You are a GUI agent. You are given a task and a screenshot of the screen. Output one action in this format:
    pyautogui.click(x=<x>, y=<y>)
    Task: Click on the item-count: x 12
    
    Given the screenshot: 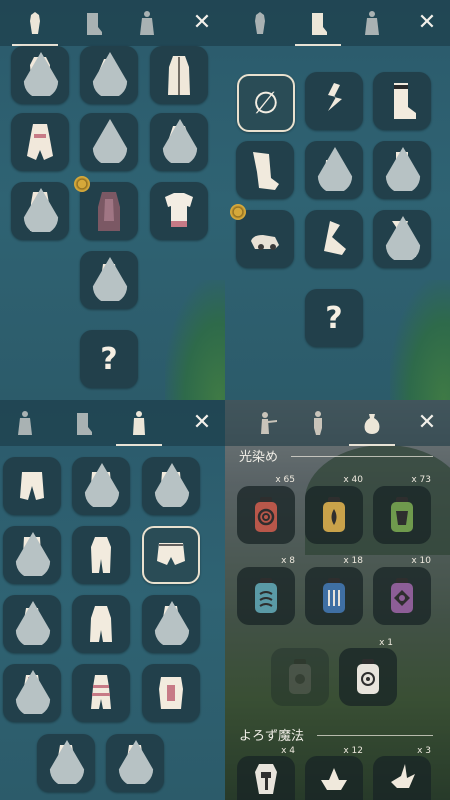 What is the action you would take?
    pyautogui.click(x=353, y=751)
    